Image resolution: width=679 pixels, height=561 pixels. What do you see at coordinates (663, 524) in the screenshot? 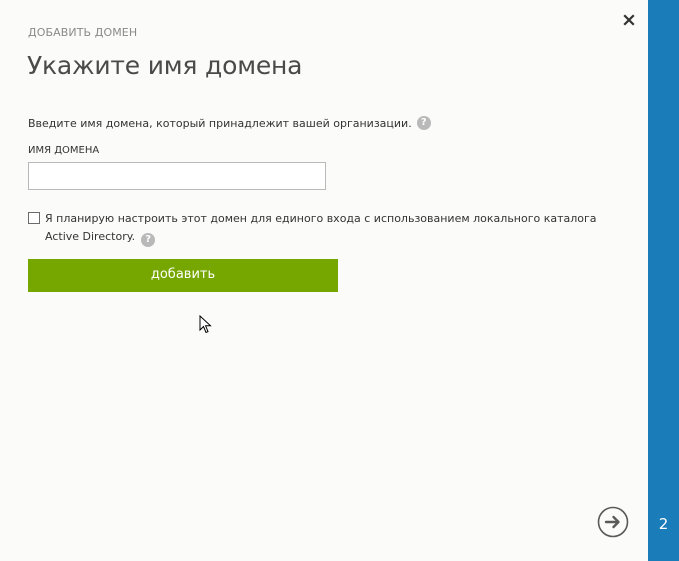
I see `step-number: 2` at bounding box center [663, 524].